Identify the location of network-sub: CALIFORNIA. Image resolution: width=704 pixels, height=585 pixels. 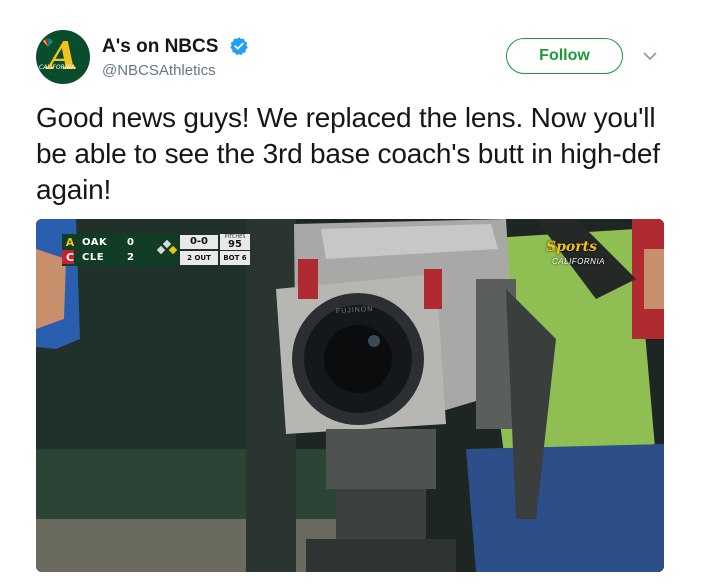
(579, 261).